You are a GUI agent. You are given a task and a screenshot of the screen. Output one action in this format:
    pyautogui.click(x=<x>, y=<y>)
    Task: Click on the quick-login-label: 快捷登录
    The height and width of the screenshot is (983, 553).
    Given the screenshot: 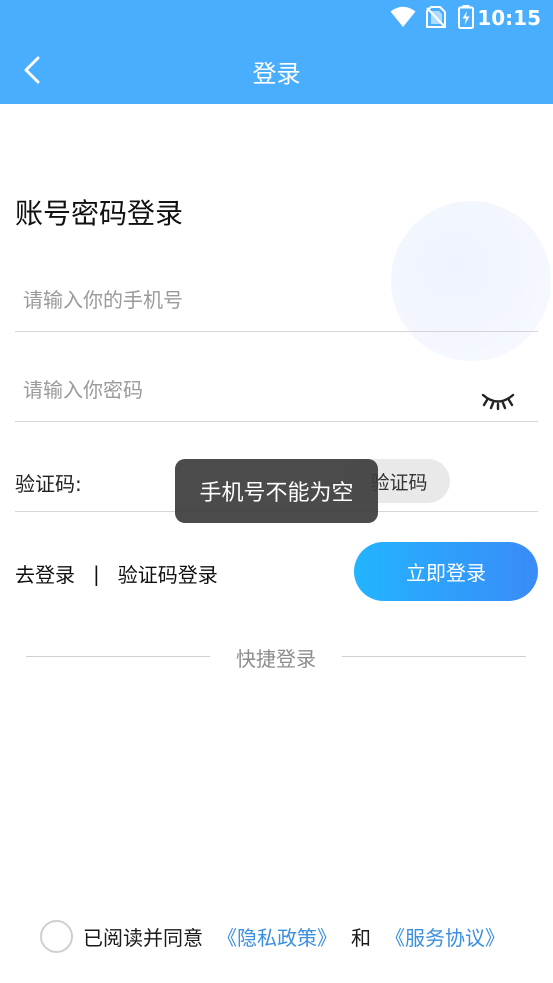 What is the action you would take?
    pyautogui.click(x=276, y=659)
    